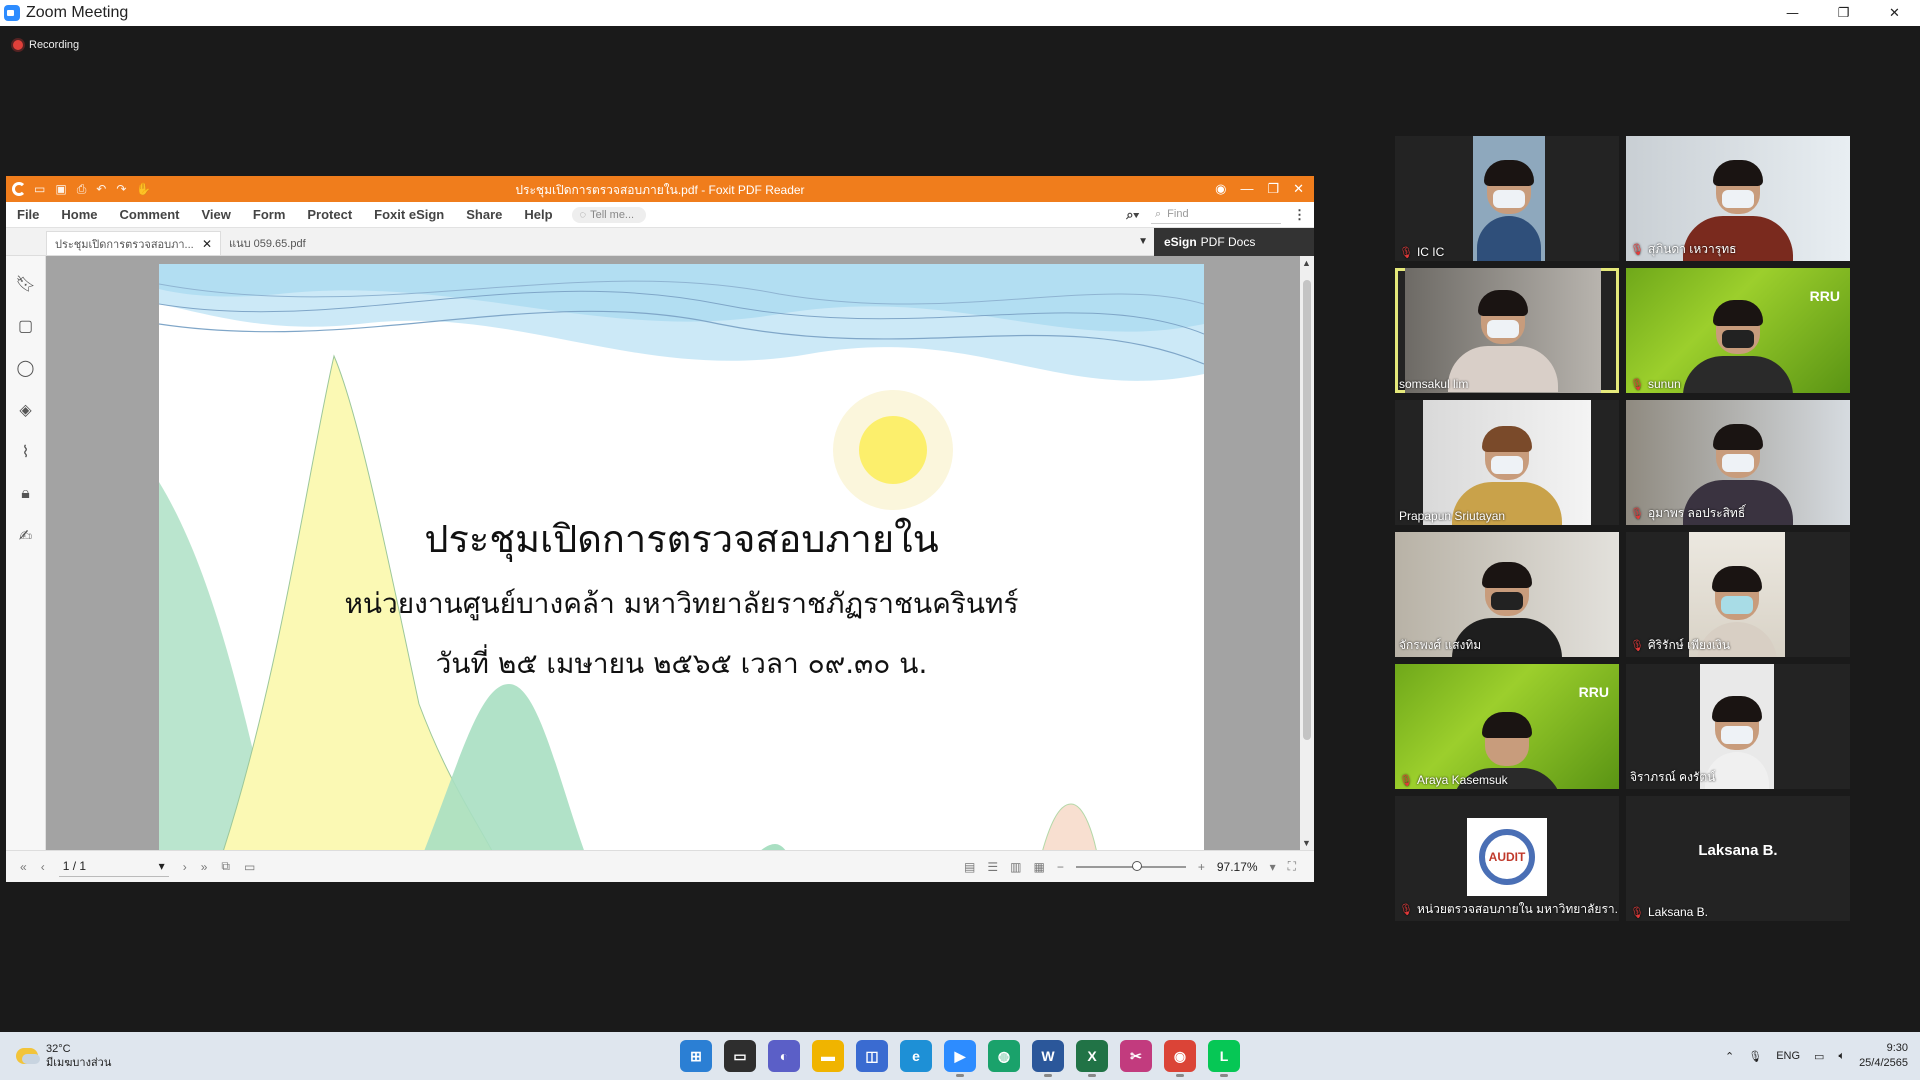  What do you see at coordinates (1507, 330) in the screenshot?
I see `participant-tile-active-speaker: somsakul lim` at bounding box center [1507, 330].